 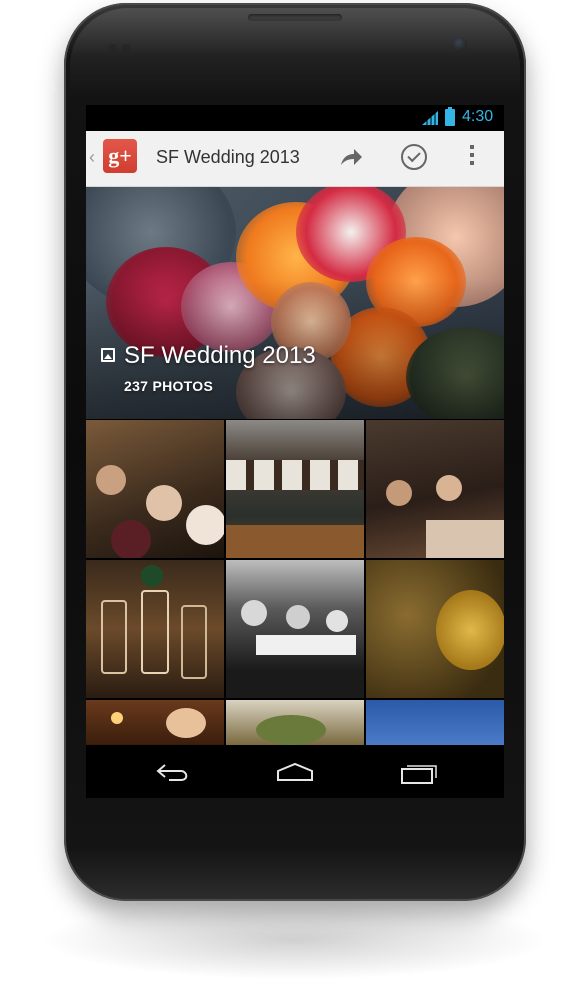 I want to click on food-plate-photo, so click(x=295, y=722).